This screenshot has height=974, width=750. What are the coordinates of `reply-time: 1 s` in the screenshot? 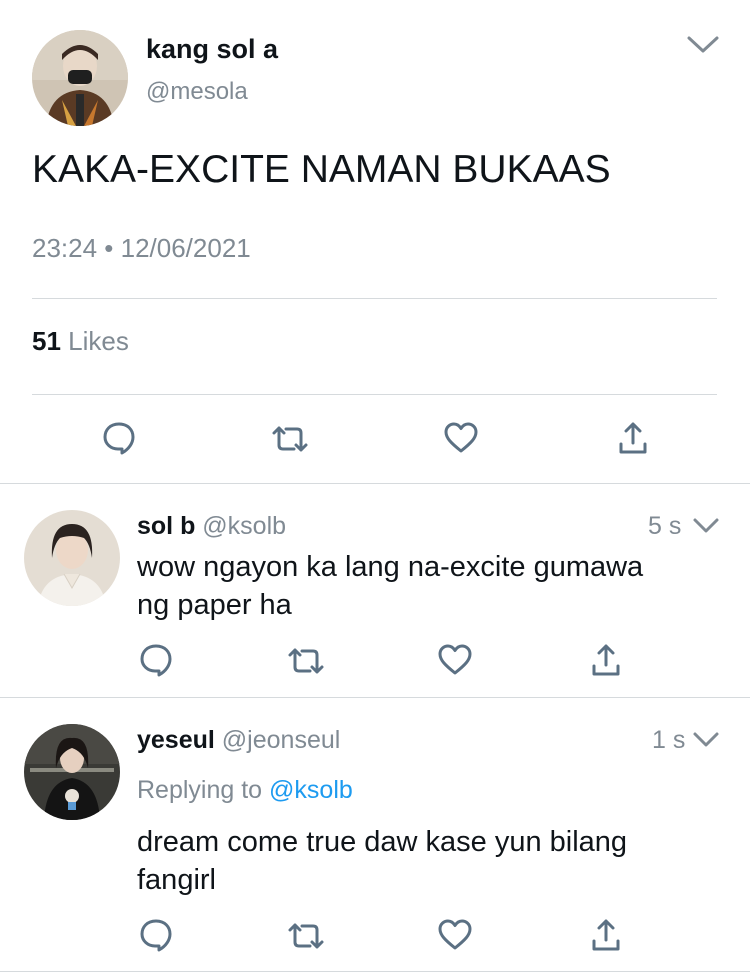 It's located at (668, 740).